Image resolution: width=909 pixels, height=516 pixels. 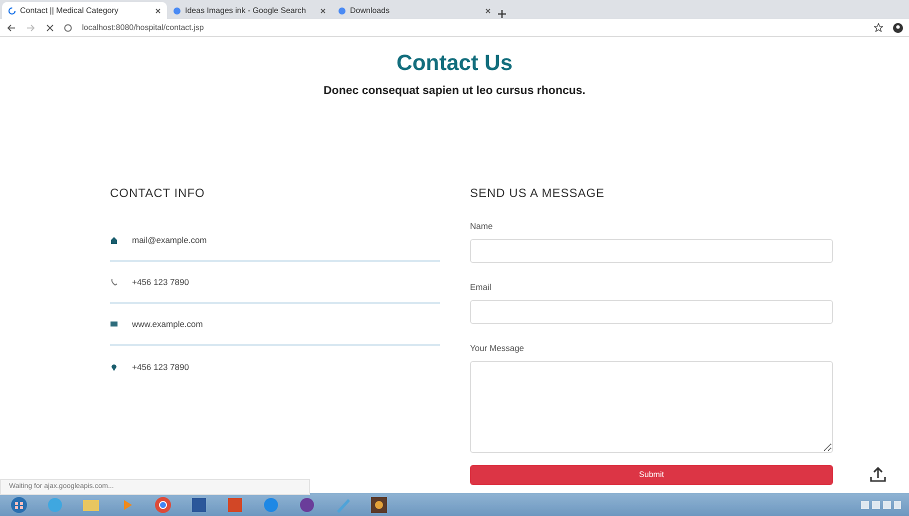 I want to click on tab-title: Ideas Images ink - Google Search, so click(x=245, y=10).